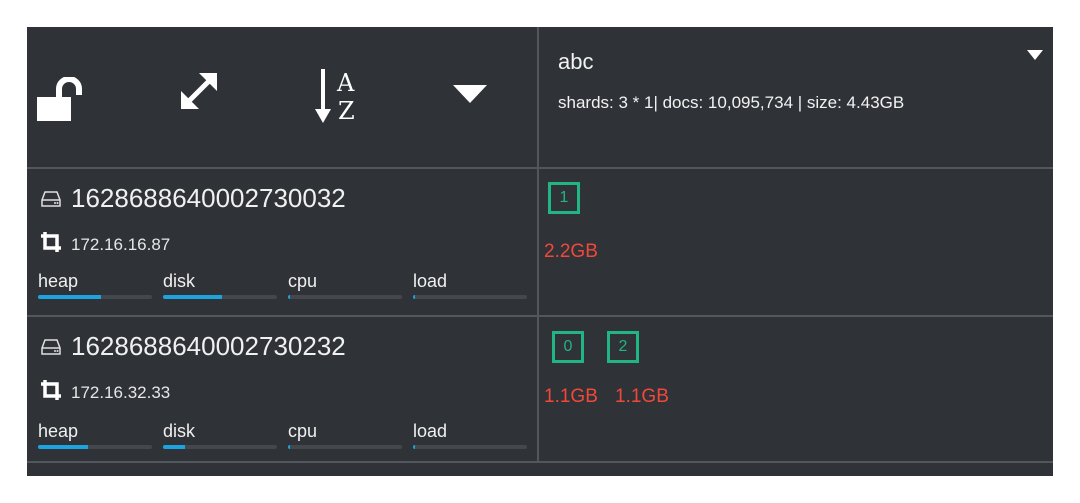 This screenshot has width=1080, height=503. I want to click on index-name: abc, so click(575, 62).